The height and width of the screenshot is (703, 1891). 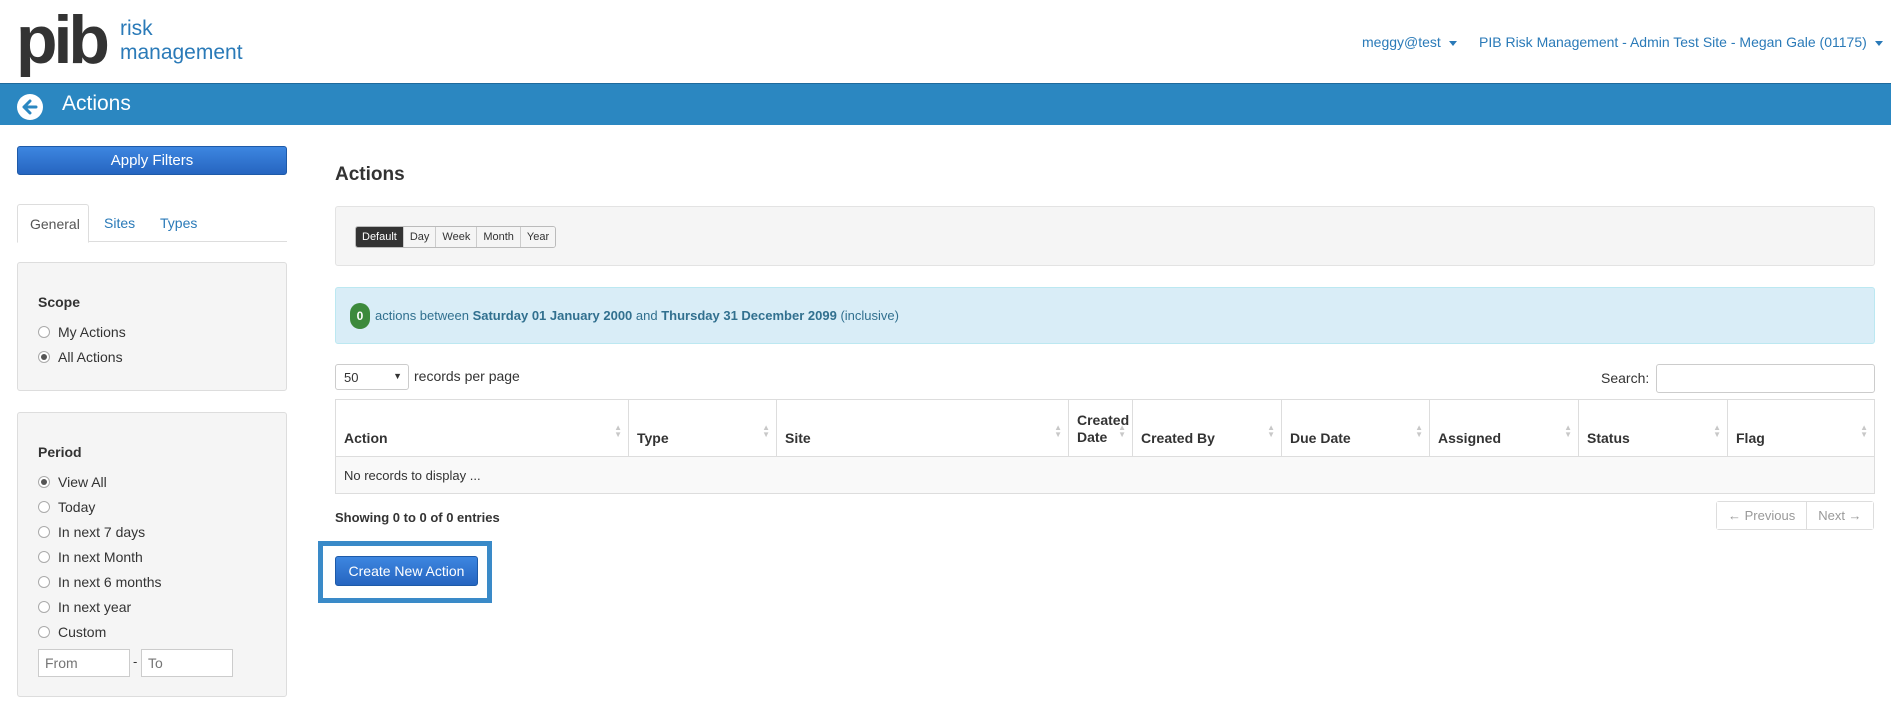 I want to click on info-text-part: (inclusive), so click(x=867, y=315).